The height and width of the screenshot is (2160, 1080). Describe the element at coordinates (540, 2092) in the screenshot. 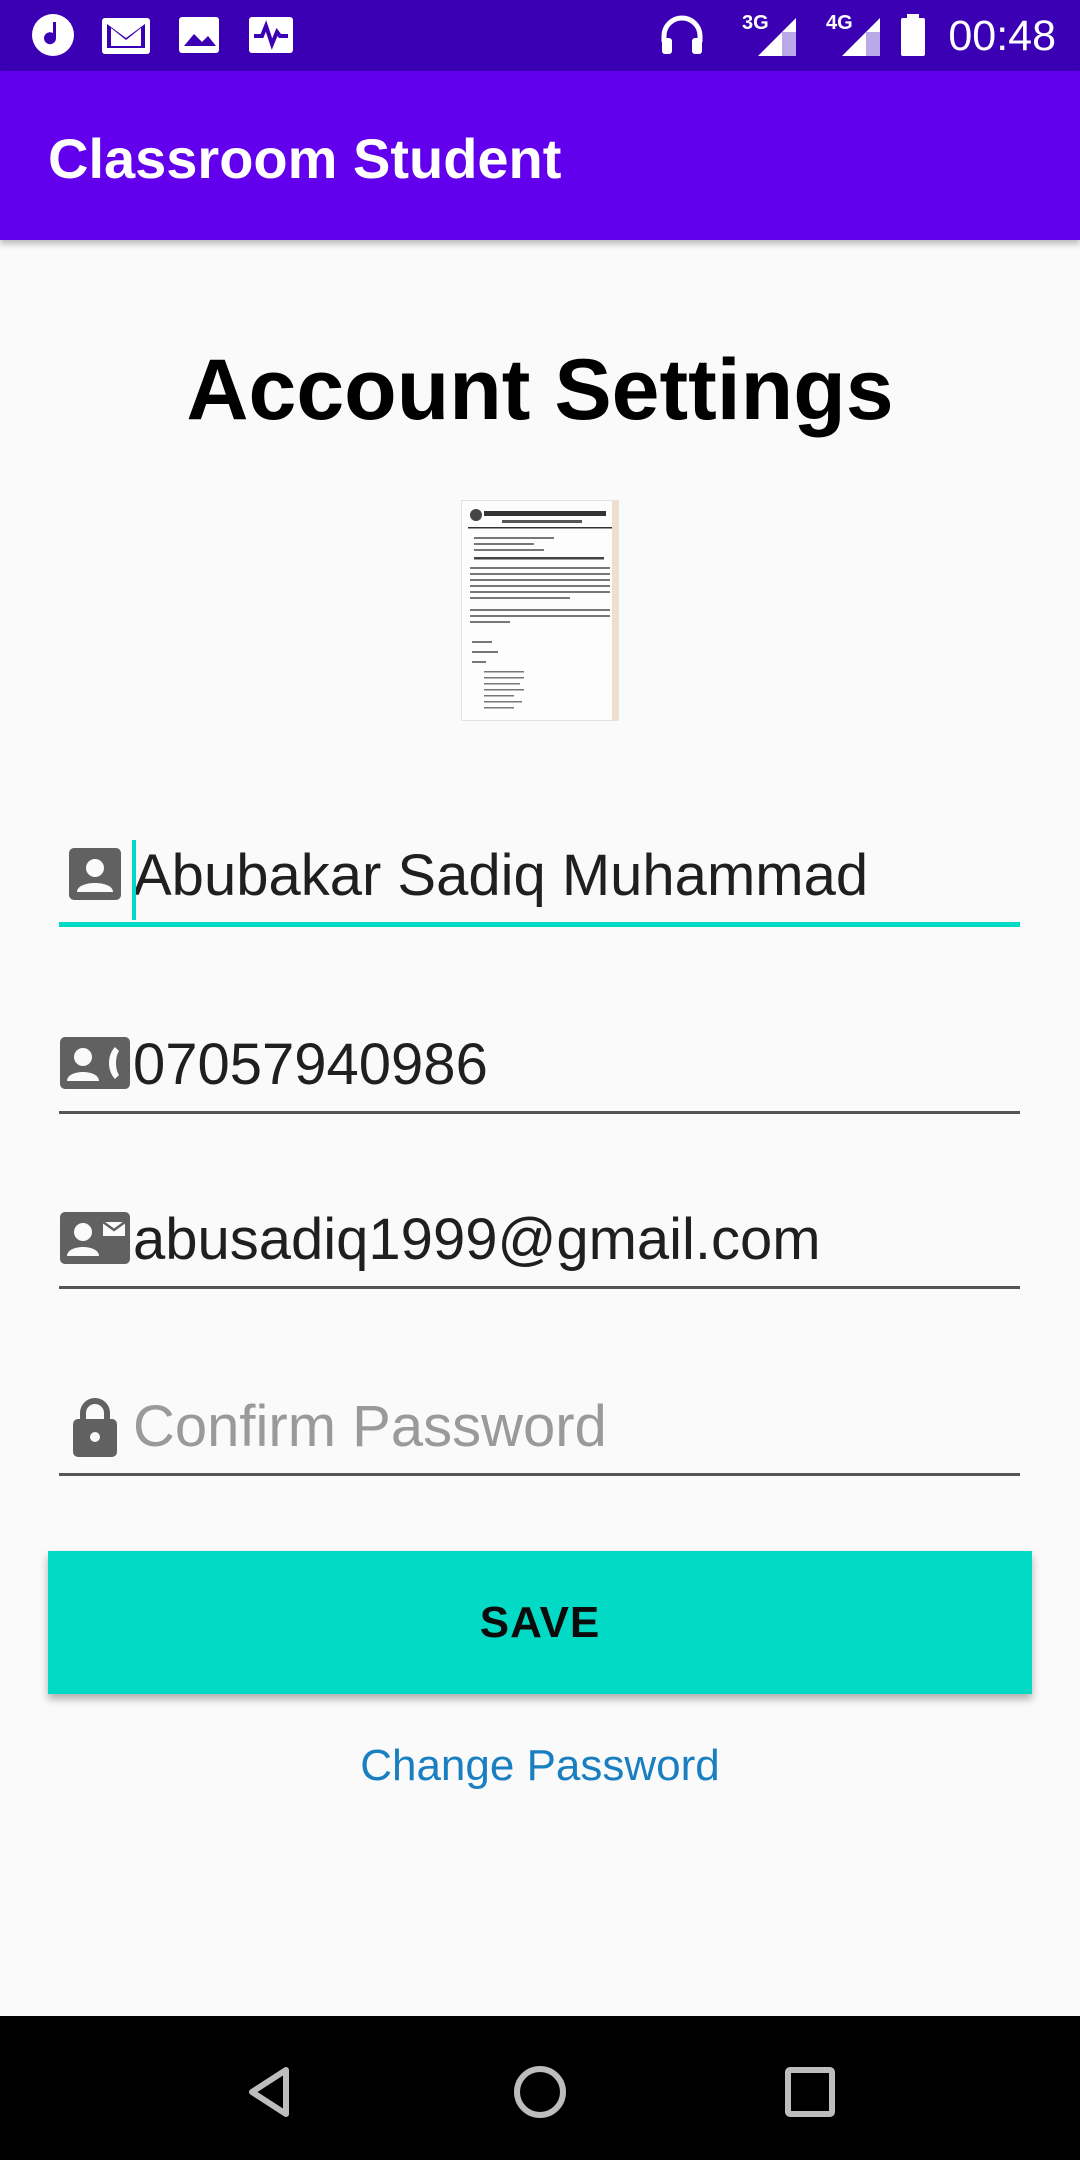

I see `home-icon` at that location.